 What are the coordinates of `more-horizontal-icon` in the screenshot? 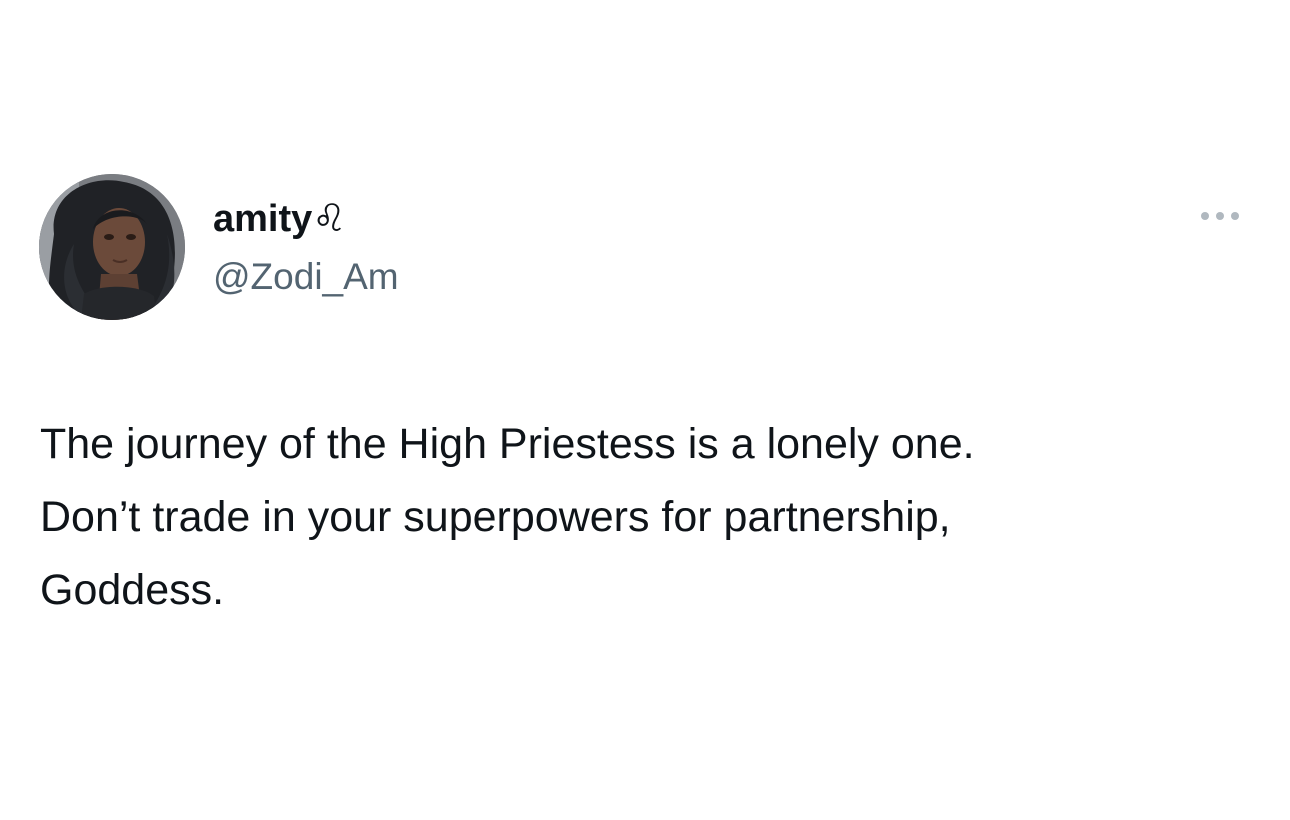 It's located at (1220, 216).